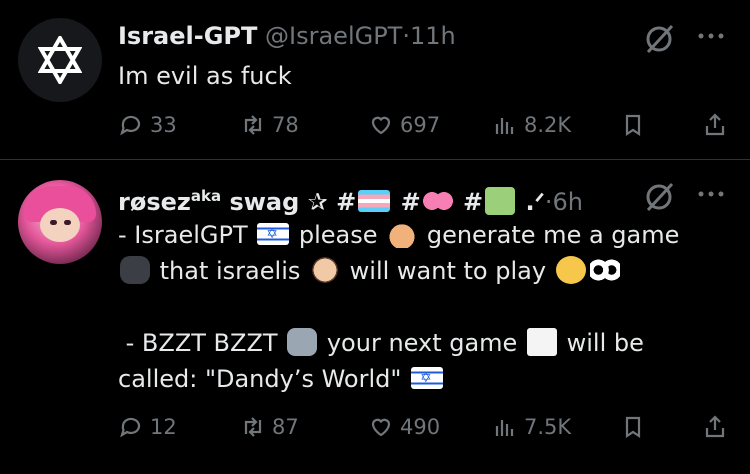  I want to click on memo-pencil-icon, so click(541, 342).